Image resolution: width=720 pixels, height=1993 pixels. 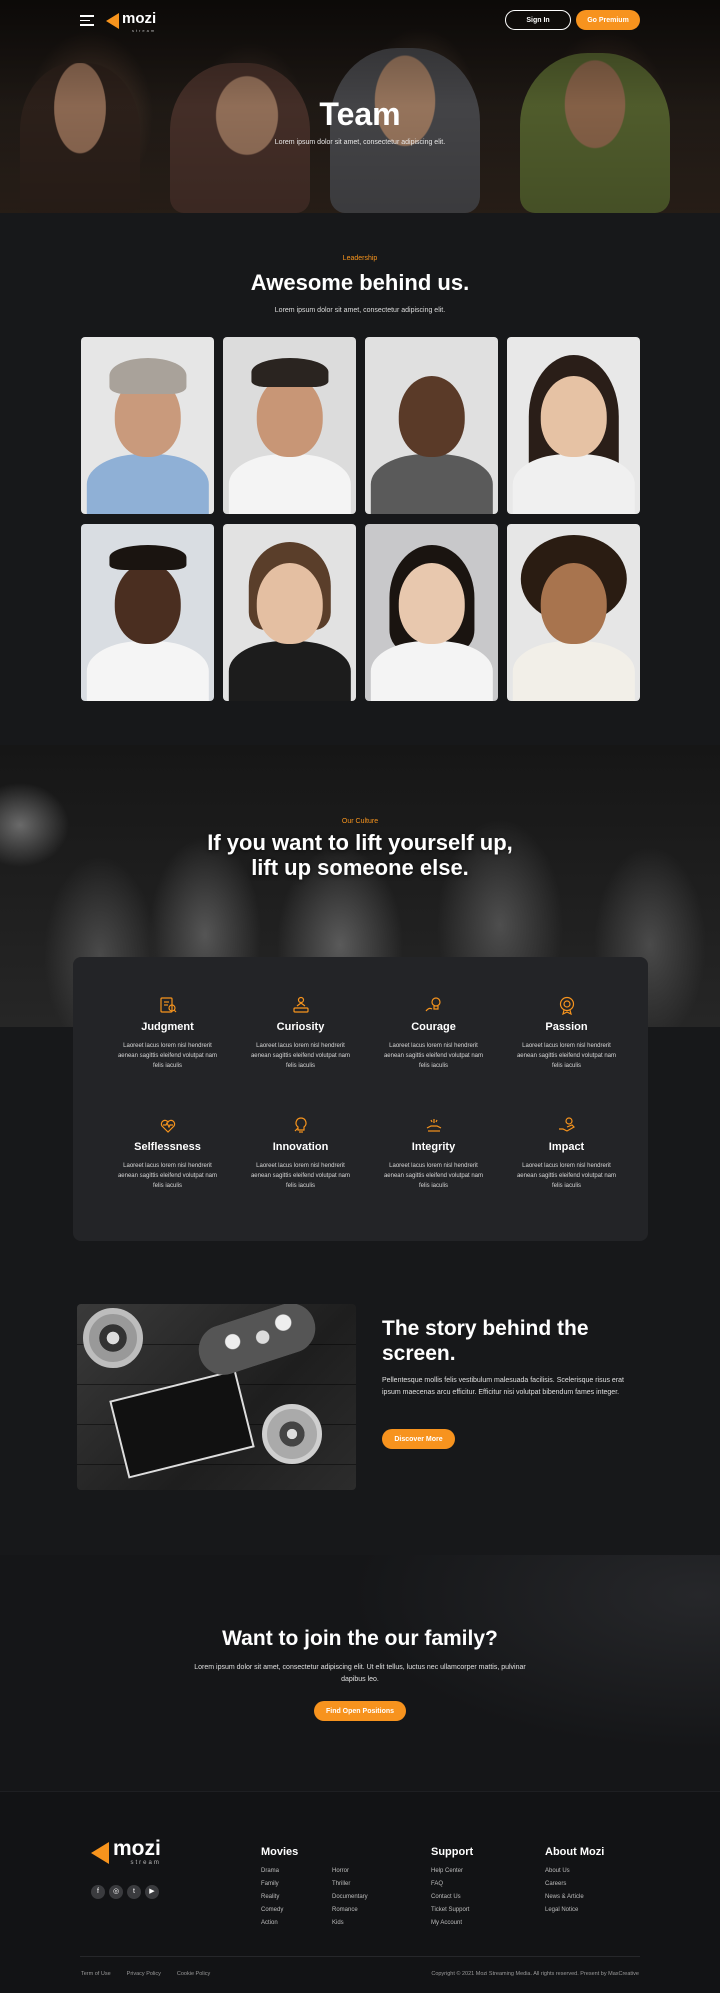 I want to click on hamburger-menu-icon, so click(x=87, y=20).